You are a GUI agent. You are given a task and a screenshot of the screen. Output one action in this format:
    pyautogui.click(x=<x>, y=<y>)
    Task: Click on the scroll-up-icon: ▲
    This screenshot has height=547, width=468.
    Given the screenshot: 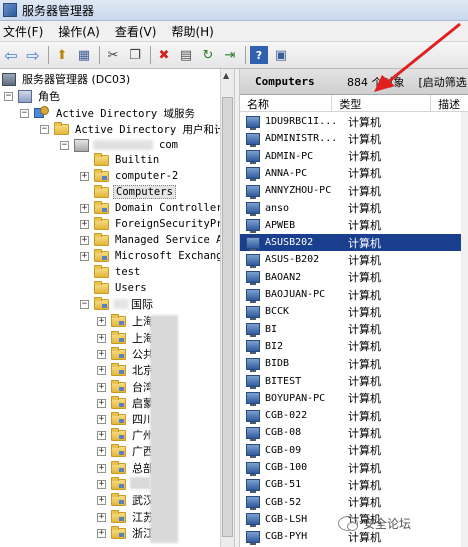 What is the action you would take?
    pyautogui.click(x=226, y=75)
    